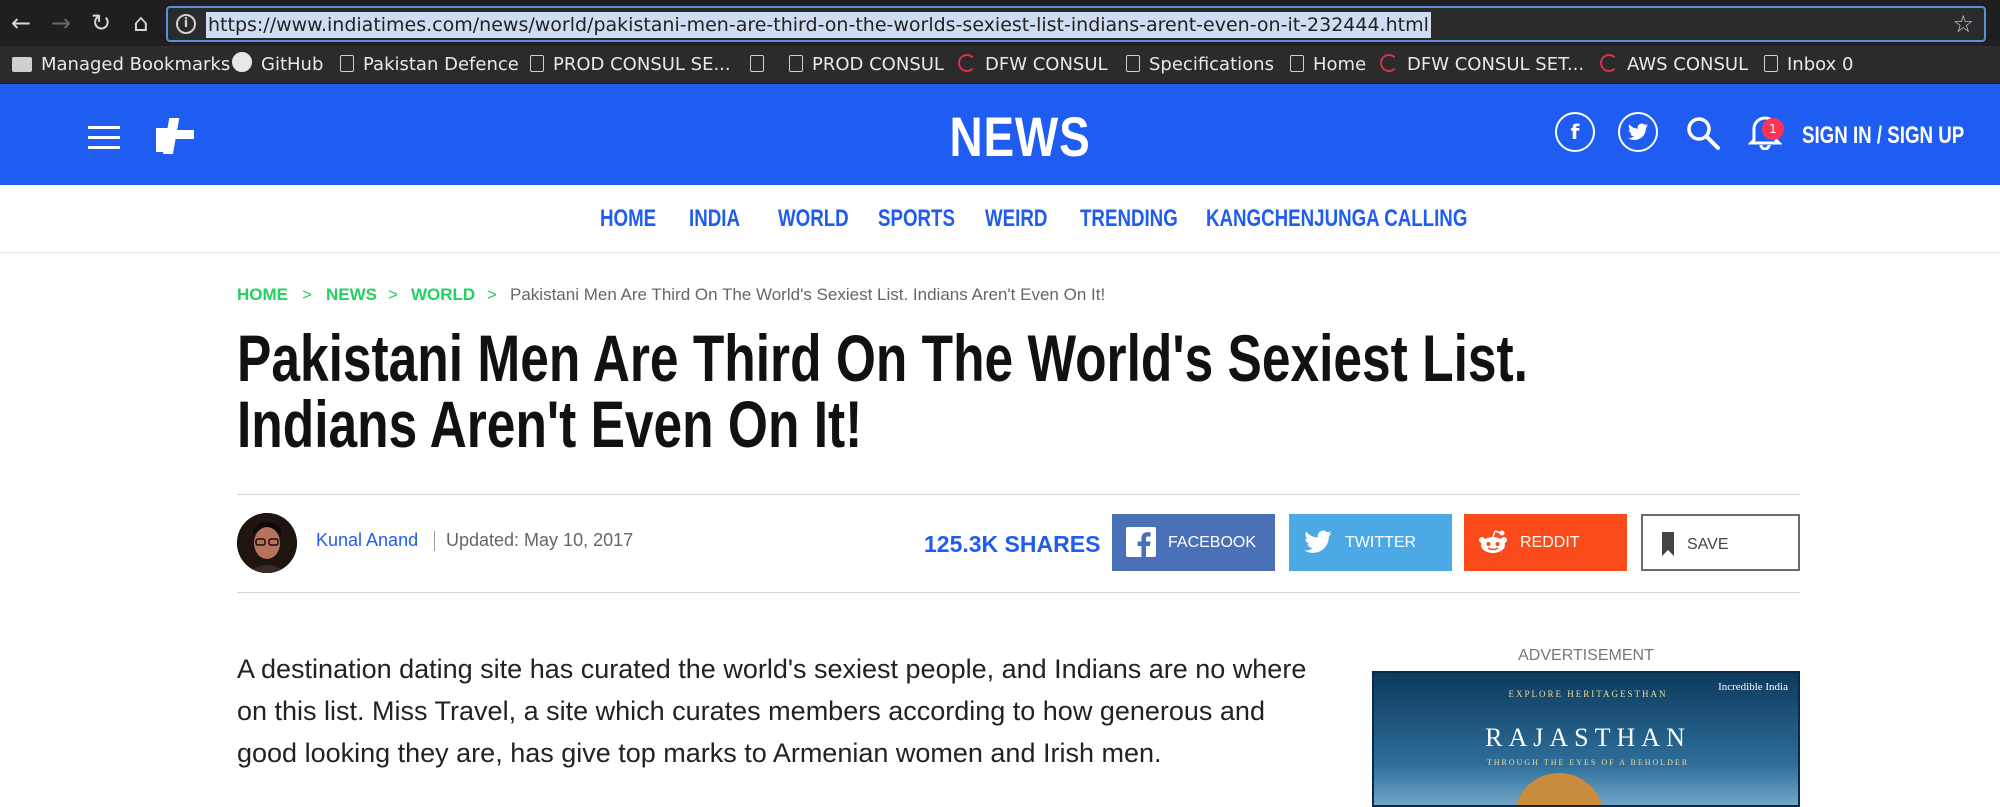  Describe the element at coordinates (1586, 655) in the screenshot. I see `ad-label: ADVERTISEMENT` at that location.